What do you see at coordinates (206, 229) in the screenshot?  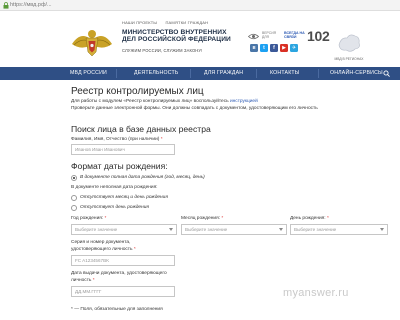 I see `month-select-value: Выберите значение` at bounding box center [206, 229].